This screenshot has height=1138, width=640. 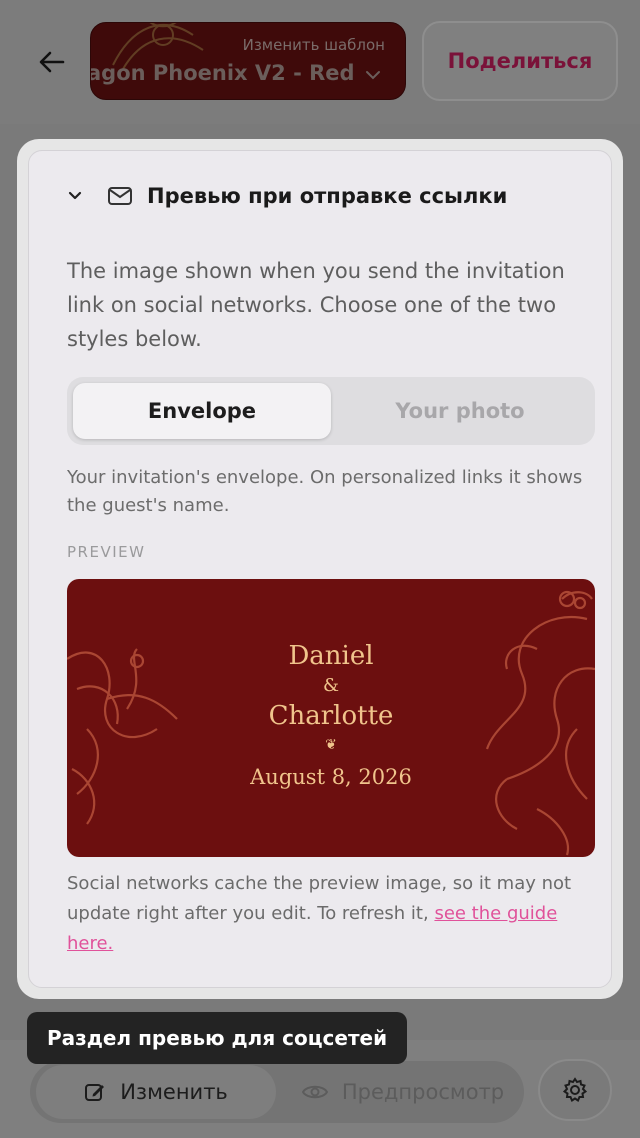 What do you see at coordinates (202, 411) in the screenshot?
I see `segment-envelope: Envelope` at bounding box center [202, 411].